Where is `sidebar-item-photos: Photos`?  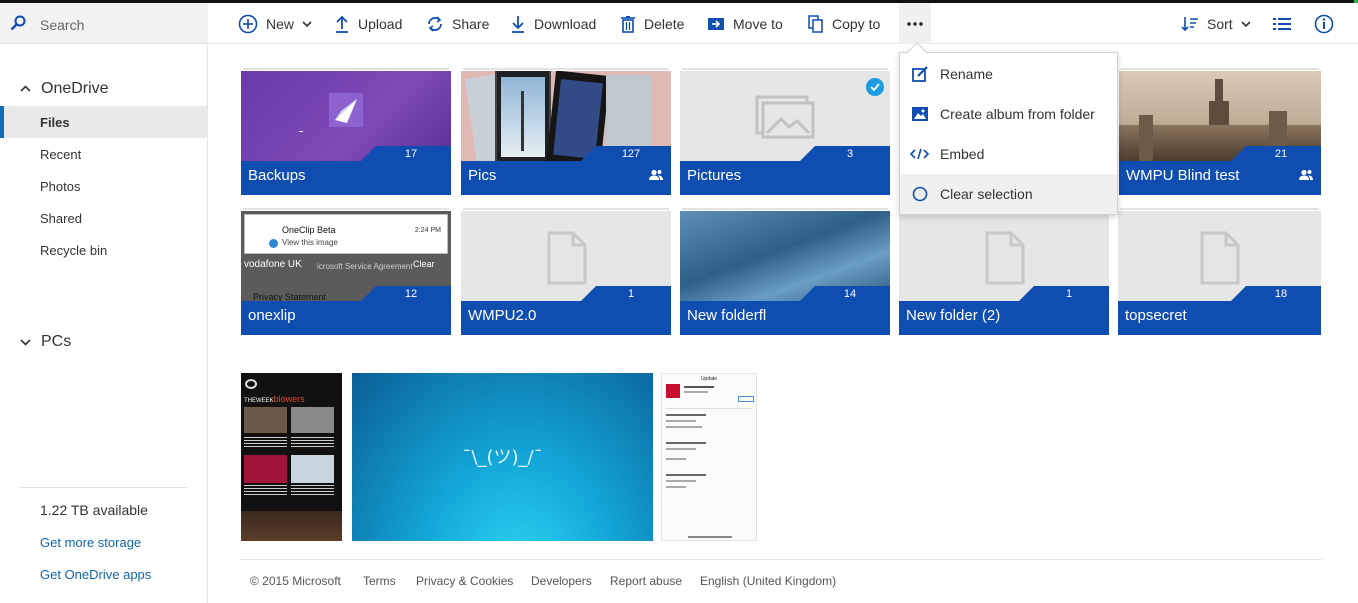 sidebar-item-photos: Photos is located at coordinates (103, 186).